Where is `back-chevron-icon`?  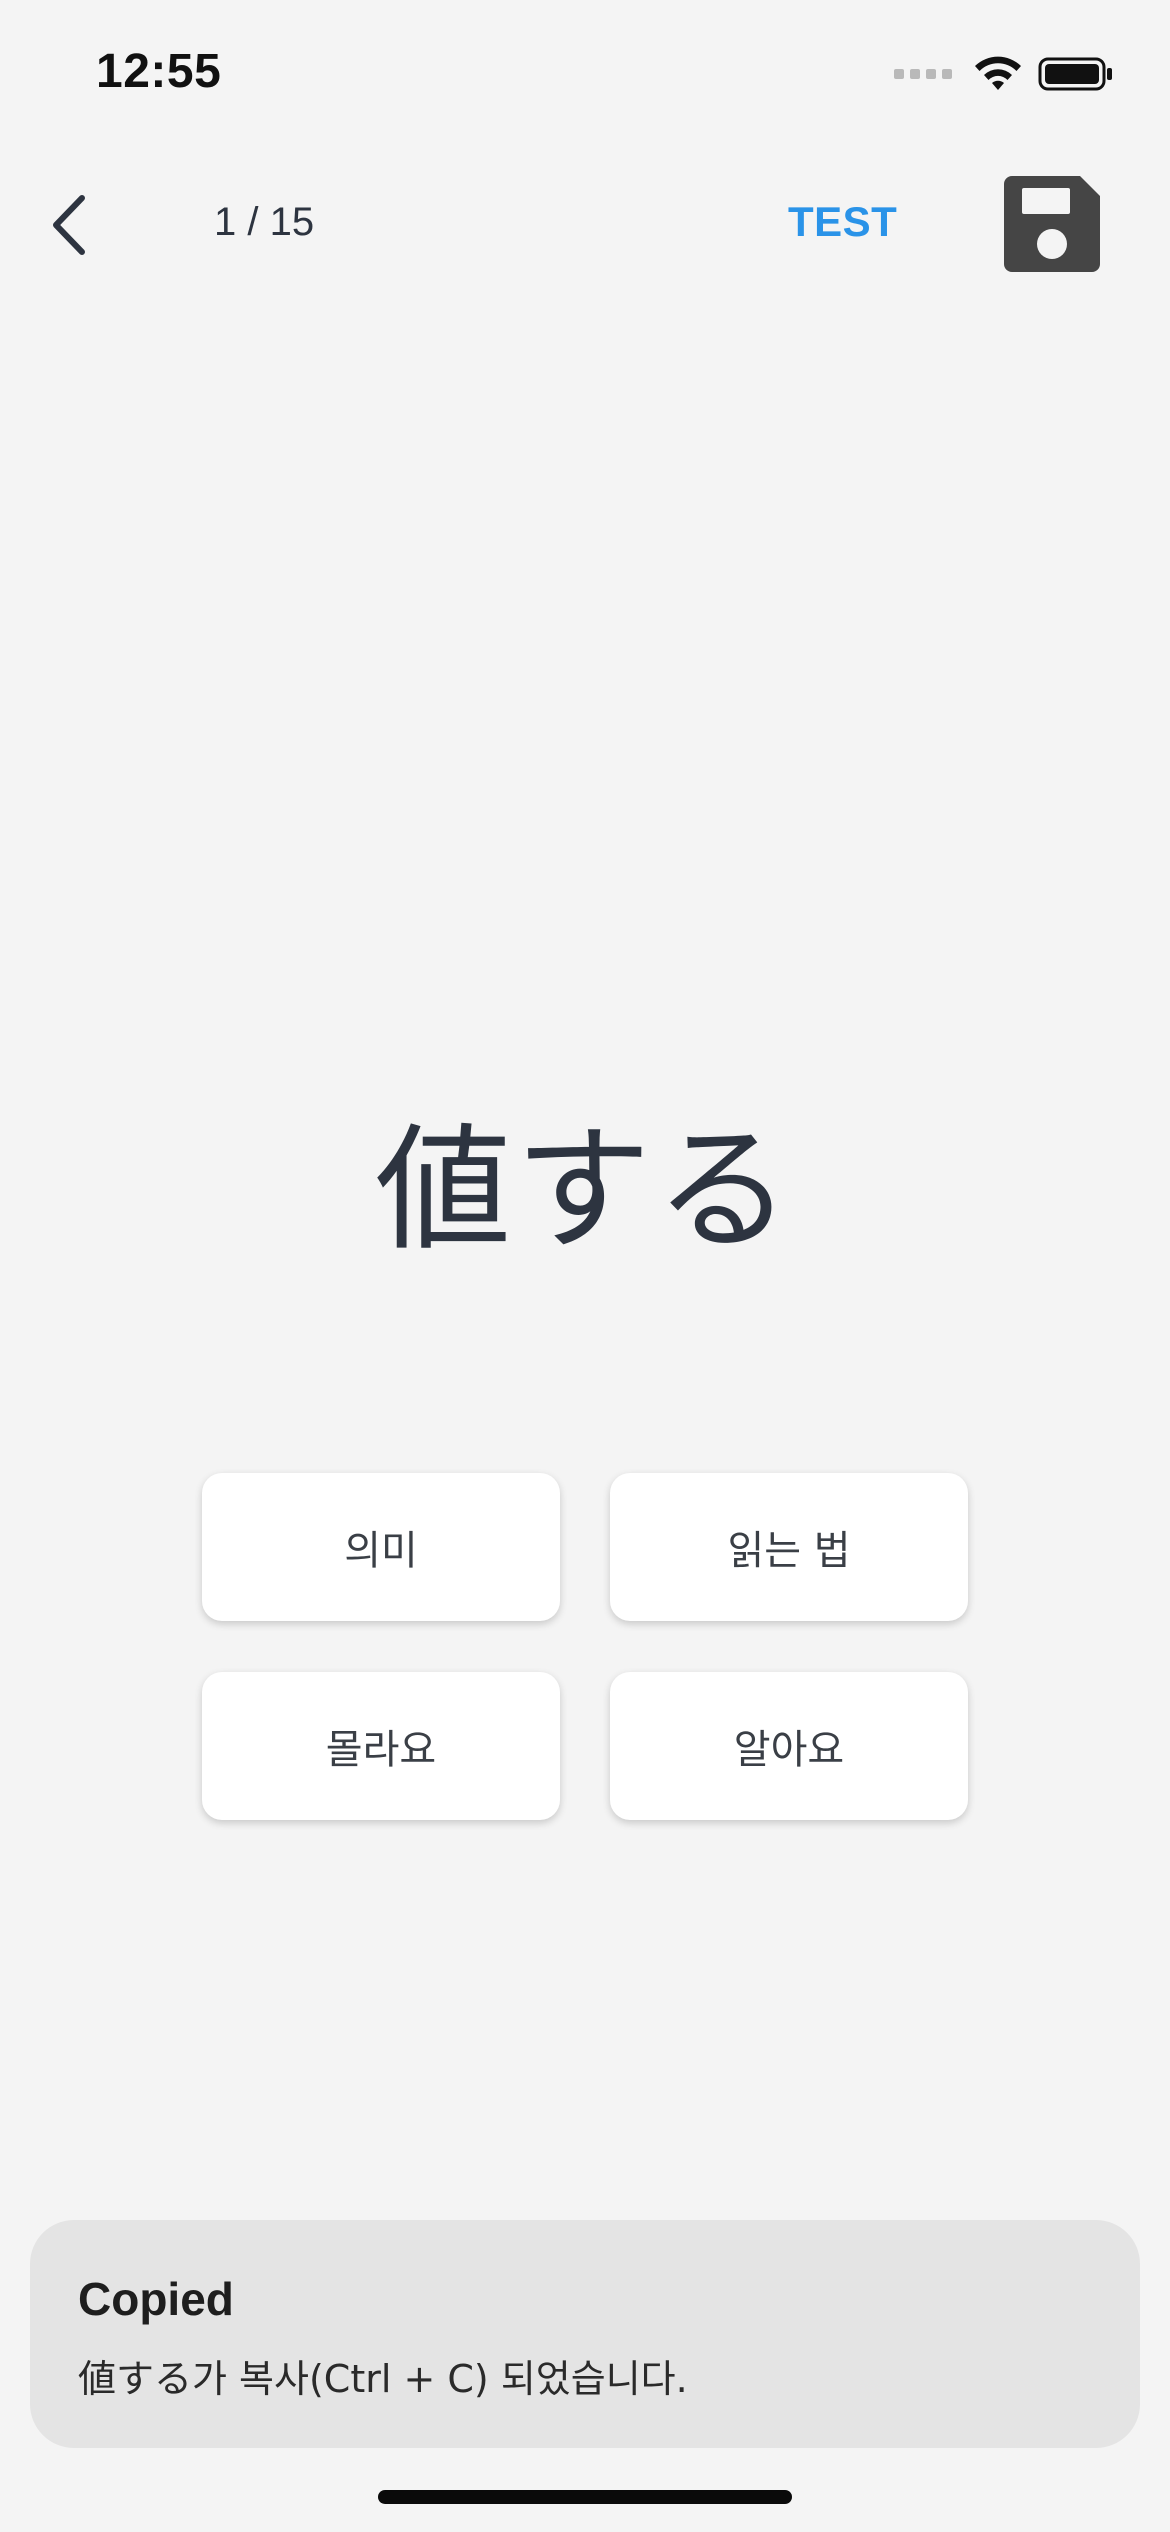 back-chevron-icon is located at coordinates (69, 225).